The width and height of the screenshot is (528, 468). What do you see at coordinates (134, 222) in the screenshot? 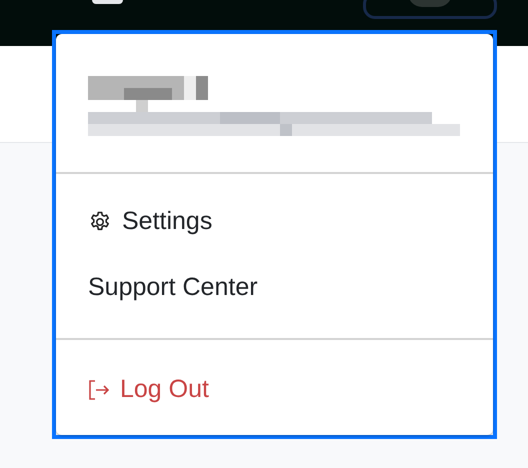
I see `menu-item: Settings` at bounding box center [134, 222].